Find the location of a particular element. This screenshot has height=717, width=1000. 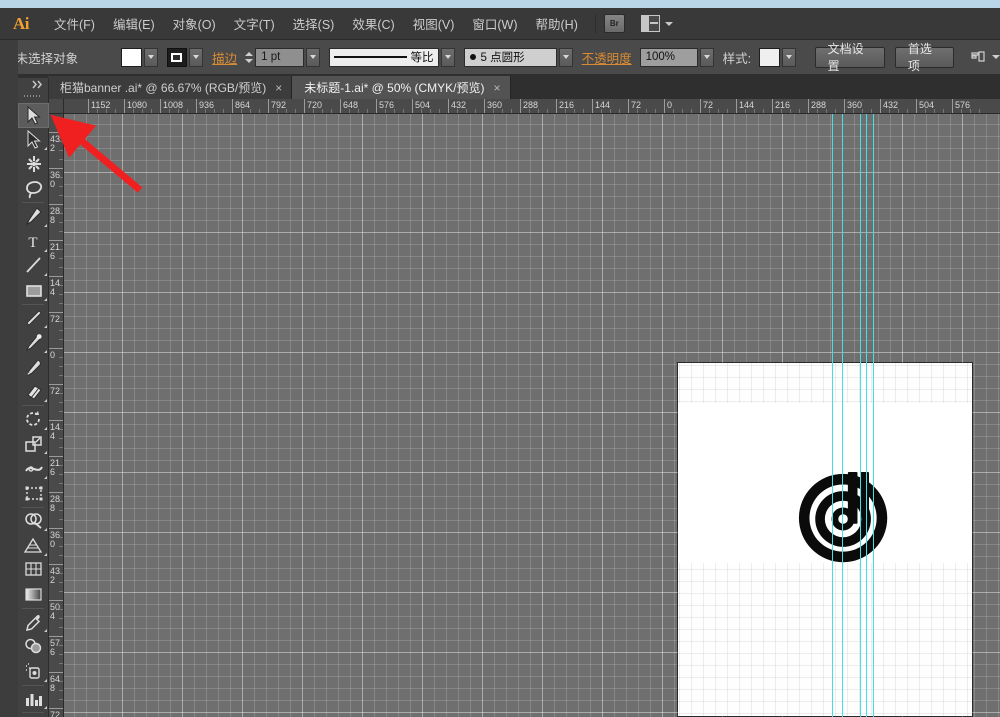

workspace-switcher-button is located at coordinates (985, 57).